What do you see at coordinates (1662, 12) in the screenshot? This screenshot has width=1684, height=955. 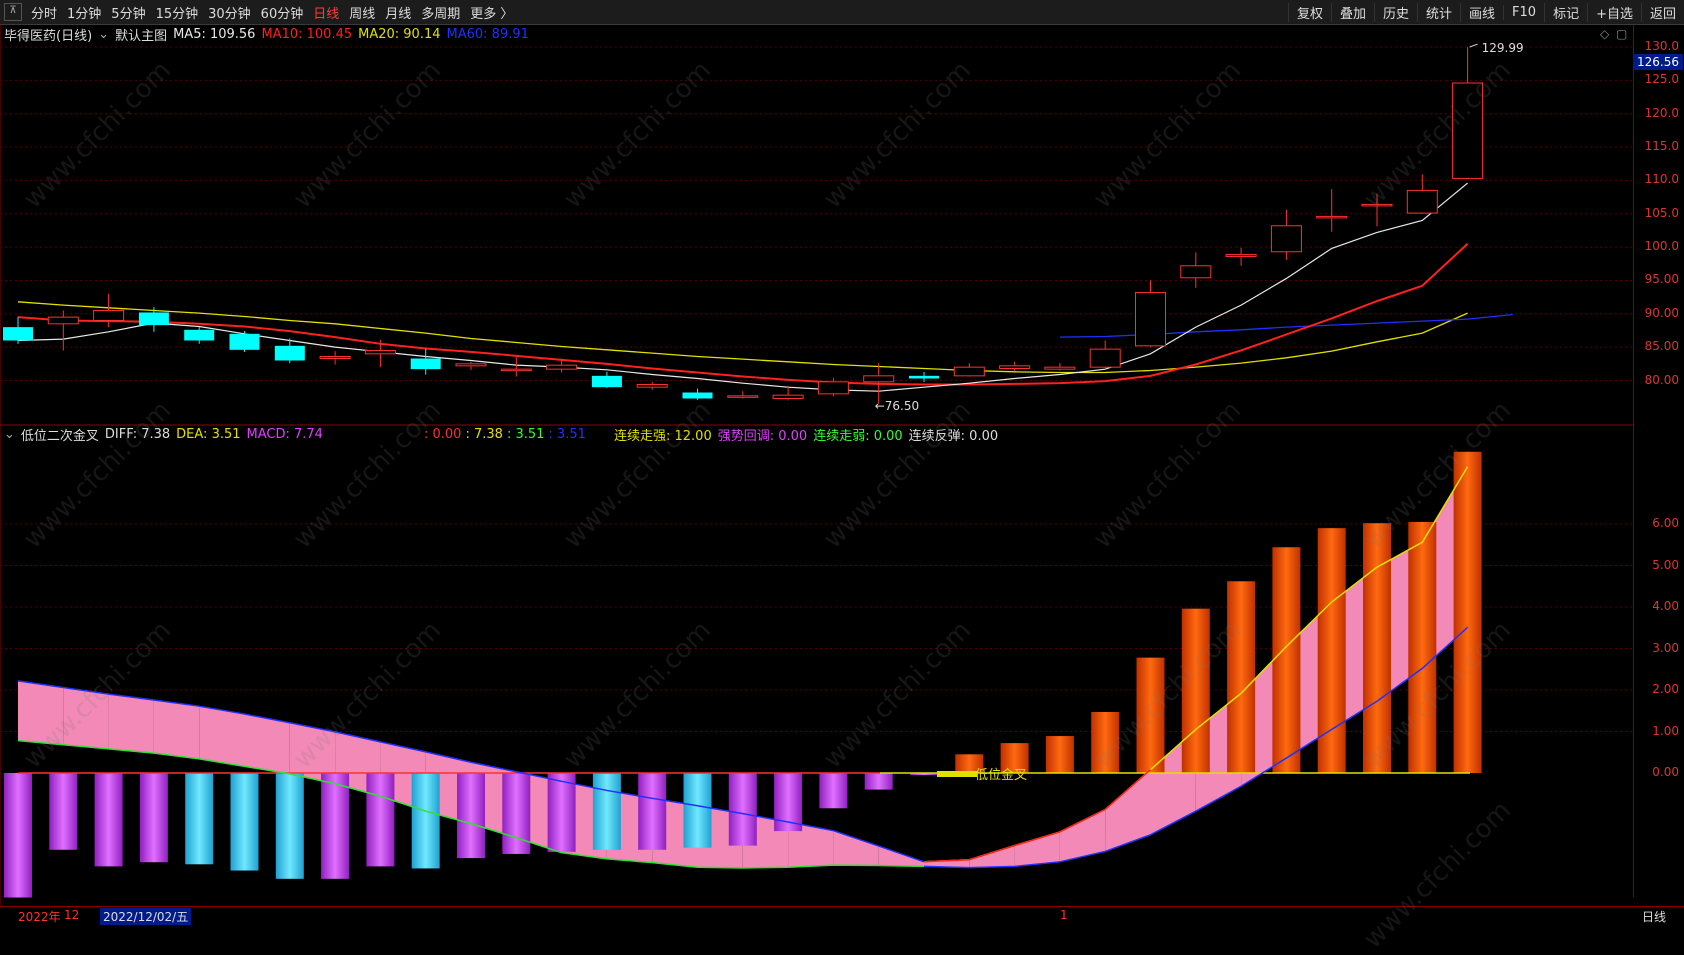 I see `action-8: 返回` at bounding box center [1662, 12].